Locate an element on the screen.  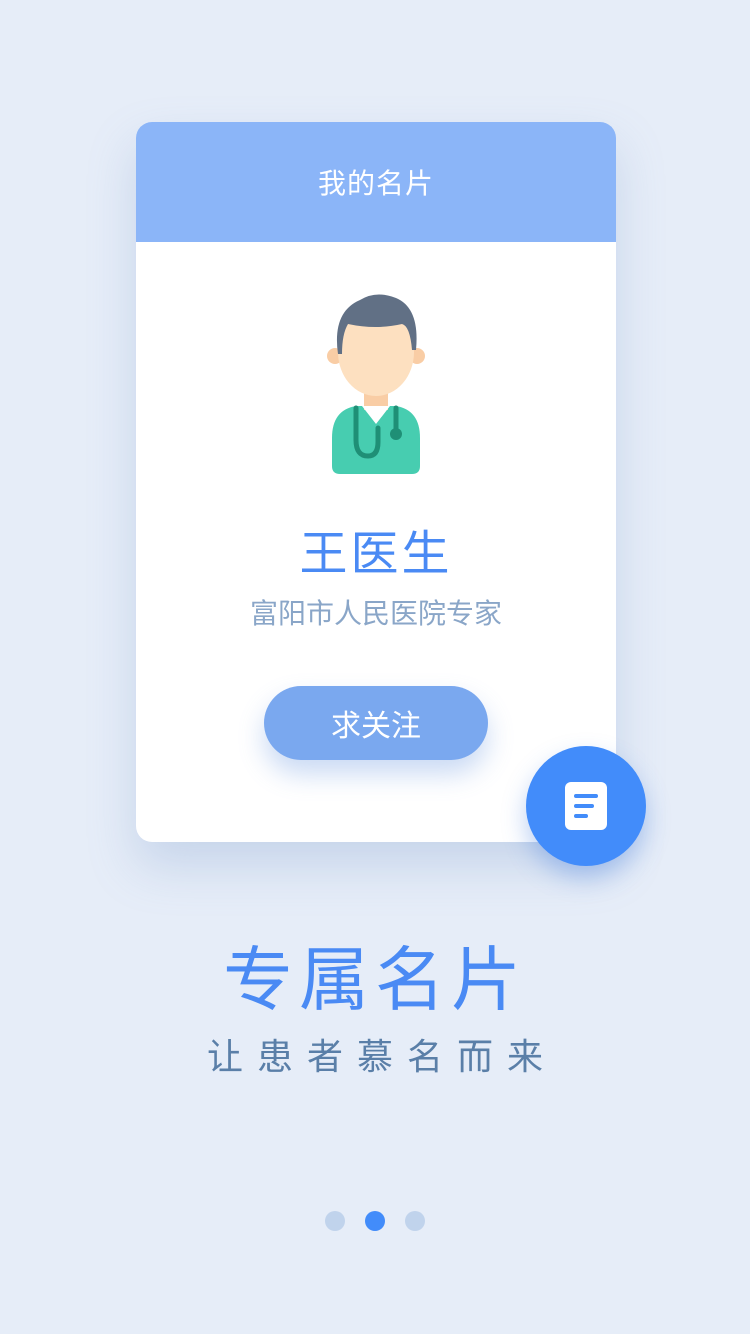
doctor-hospital: 富阳市人民医院专家 is located at coordinates (375, 613).